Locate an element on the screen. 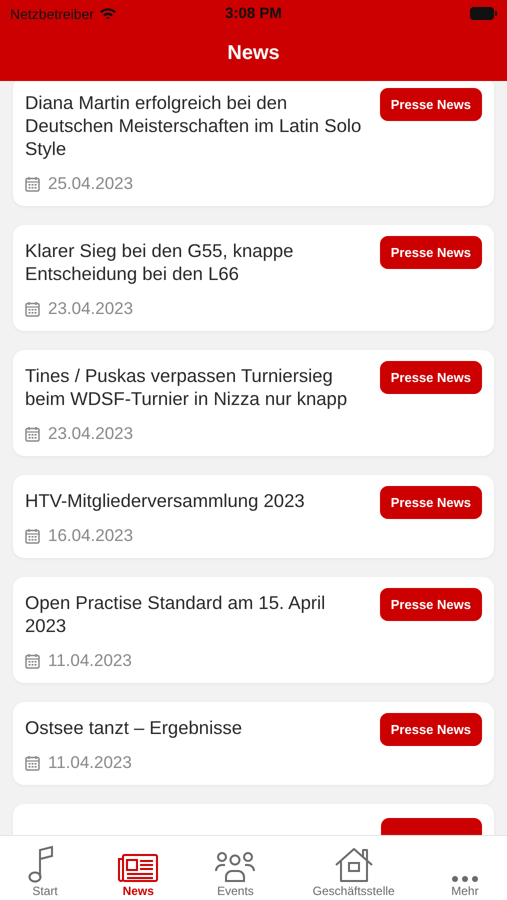 The height and width of the screenshot is (900, 507). news-title: Ostsee tanzt – Ergebnisse is located at coordinates (134, 727).